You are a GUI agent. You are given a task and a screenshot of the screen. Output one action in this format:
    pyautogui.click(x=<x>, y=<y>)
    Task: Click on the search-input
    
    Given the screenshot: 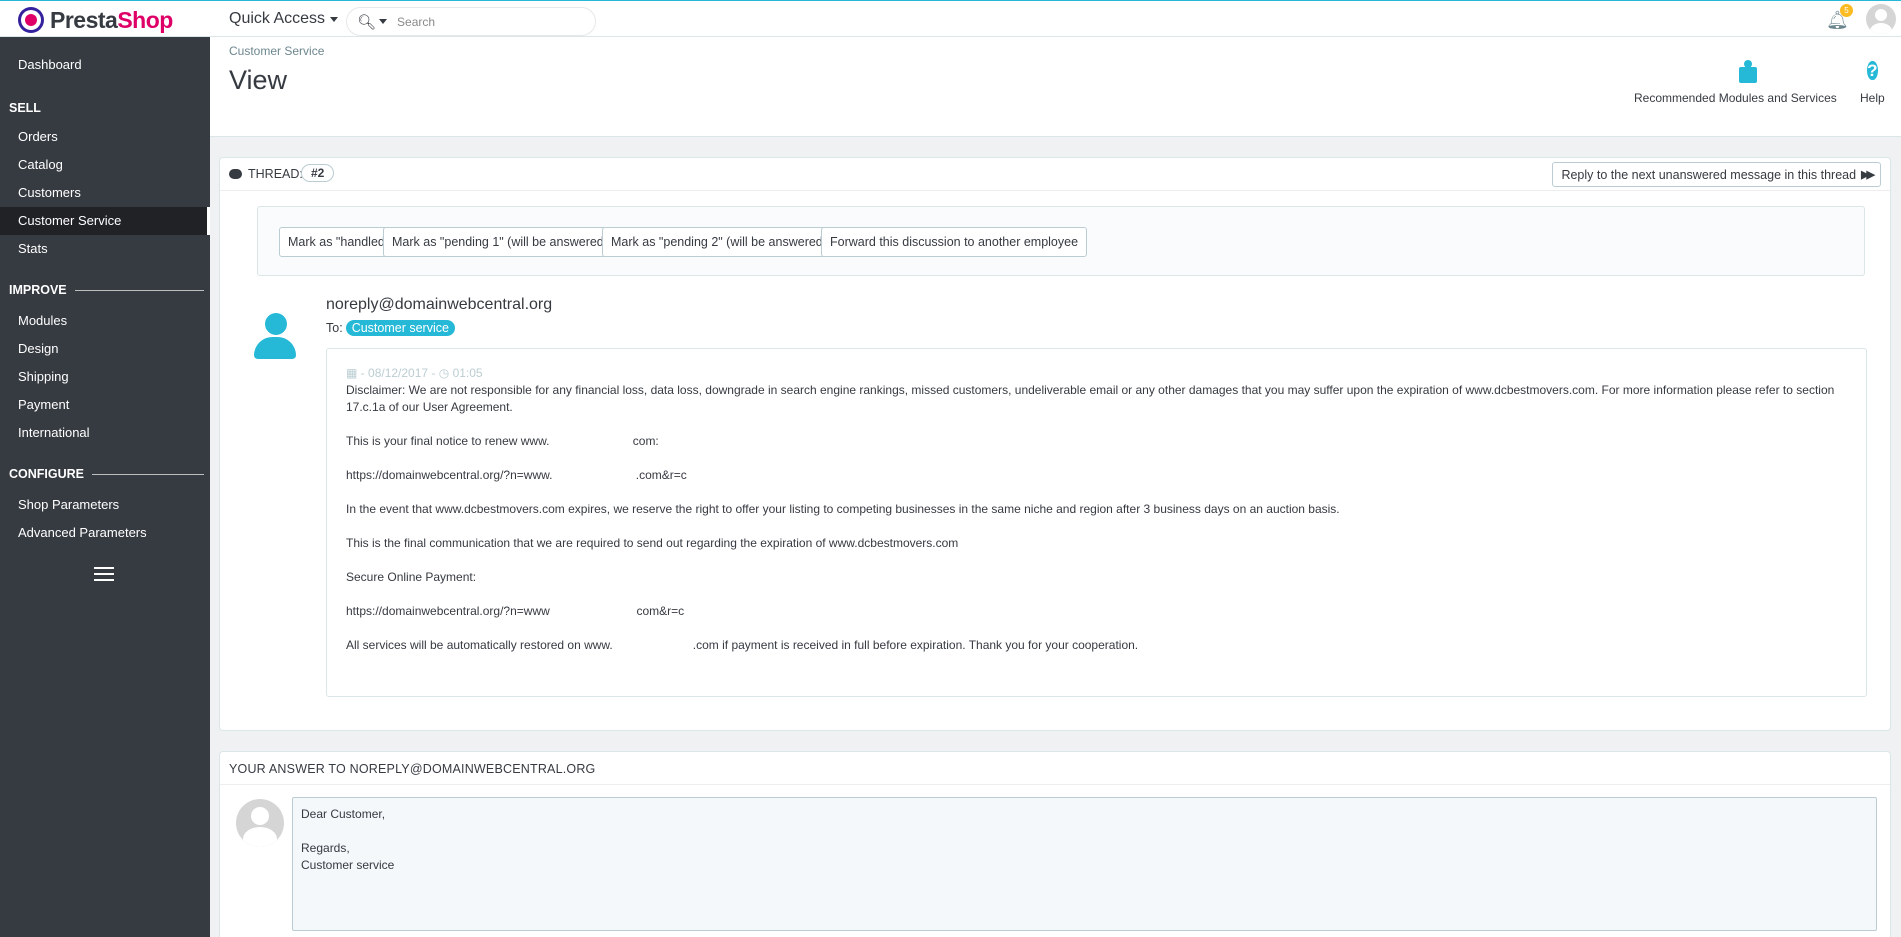 What is the action you would take?
    pyautogui.click(x=487, y=21)
    